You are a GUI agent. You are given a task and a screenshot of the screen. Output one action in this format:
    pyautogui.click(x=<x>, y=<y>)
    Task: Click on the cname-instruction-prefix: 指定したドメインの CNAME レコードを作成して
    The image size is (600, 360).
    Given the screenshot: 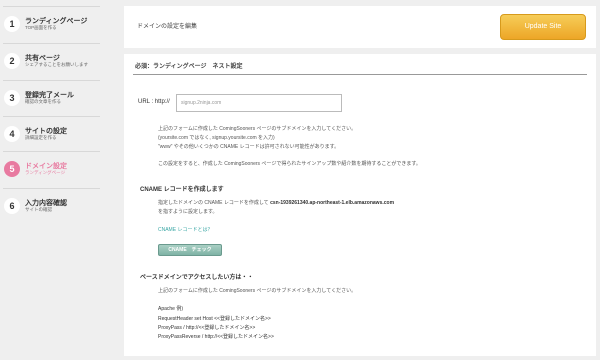 What is the action you would take?
    pyautogui.click(x=213, y=203)
    